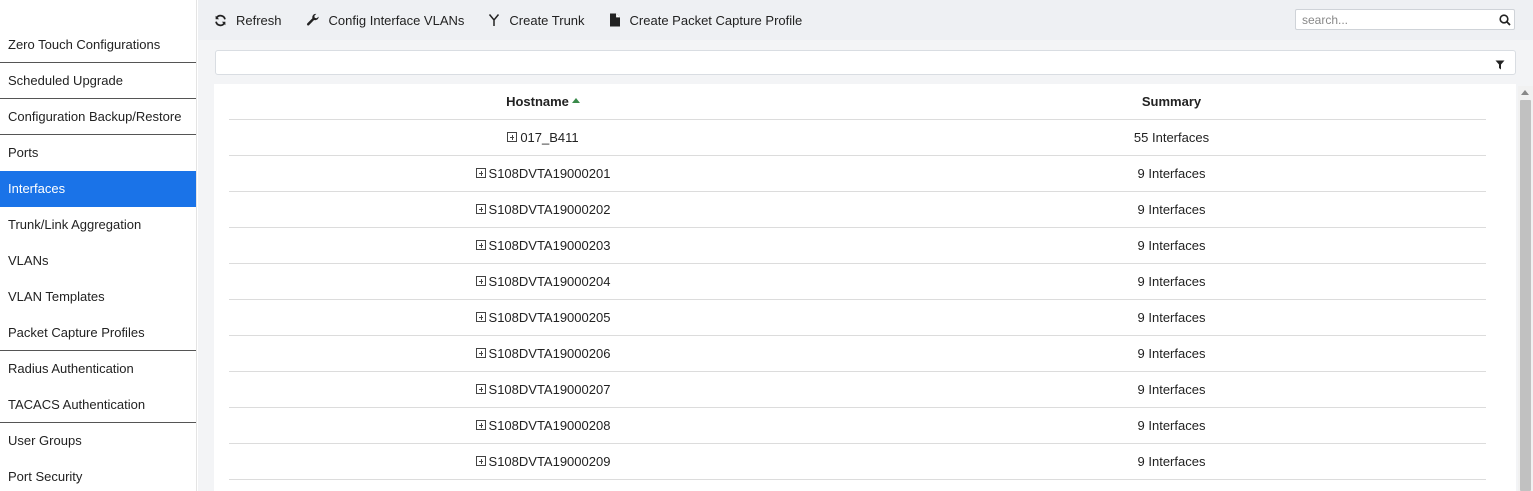 Image resolution: width=1533 pixels, height=491 pixels. I want to click on hostname-cell: S108DVTA19000207, so click(543, 390).